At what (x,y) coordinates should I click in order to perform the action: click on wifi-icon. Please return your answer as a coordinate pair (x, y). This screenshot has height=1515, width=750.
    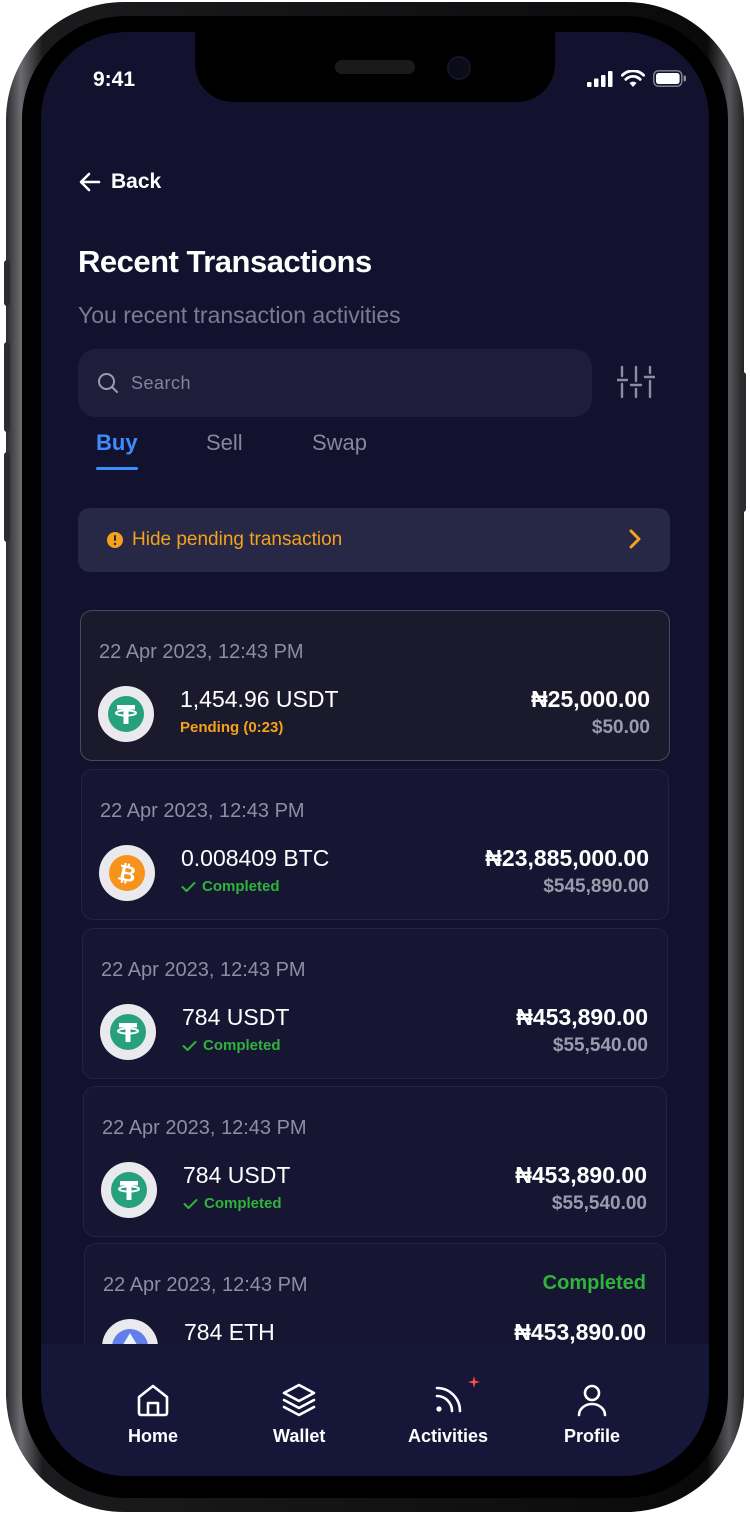
    Looking at the image, I should click on (633, 78).